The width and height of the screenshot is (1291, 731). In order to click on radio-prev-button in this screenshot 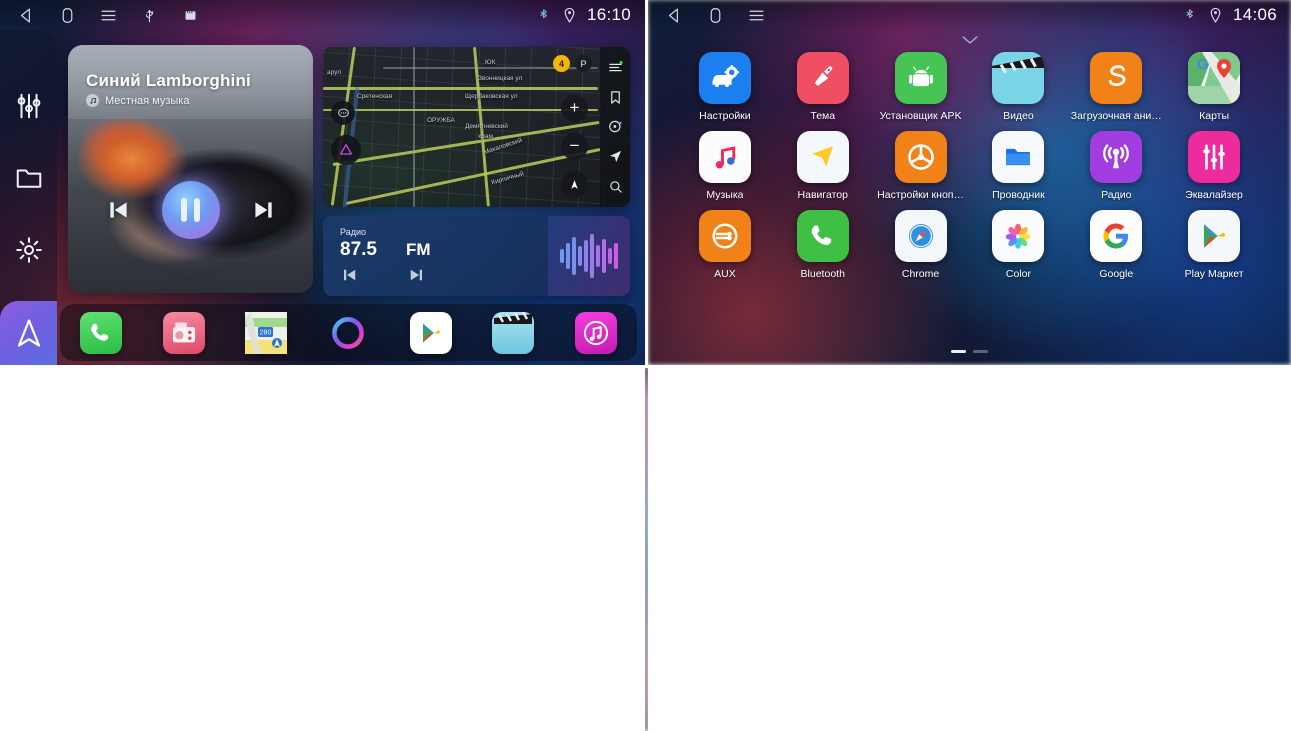, I will do `click(350, 277)`.